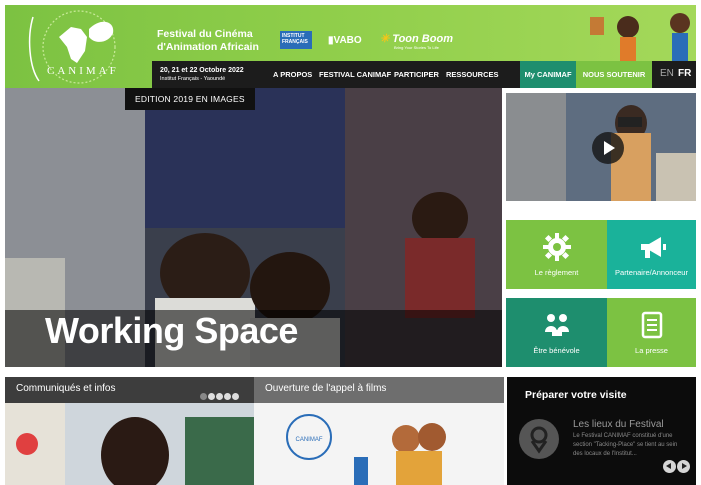 Image resolution: width=701 pixels, height=485 pixels. I want to click on tile-reglement: Le règlement, so click(556, 254).